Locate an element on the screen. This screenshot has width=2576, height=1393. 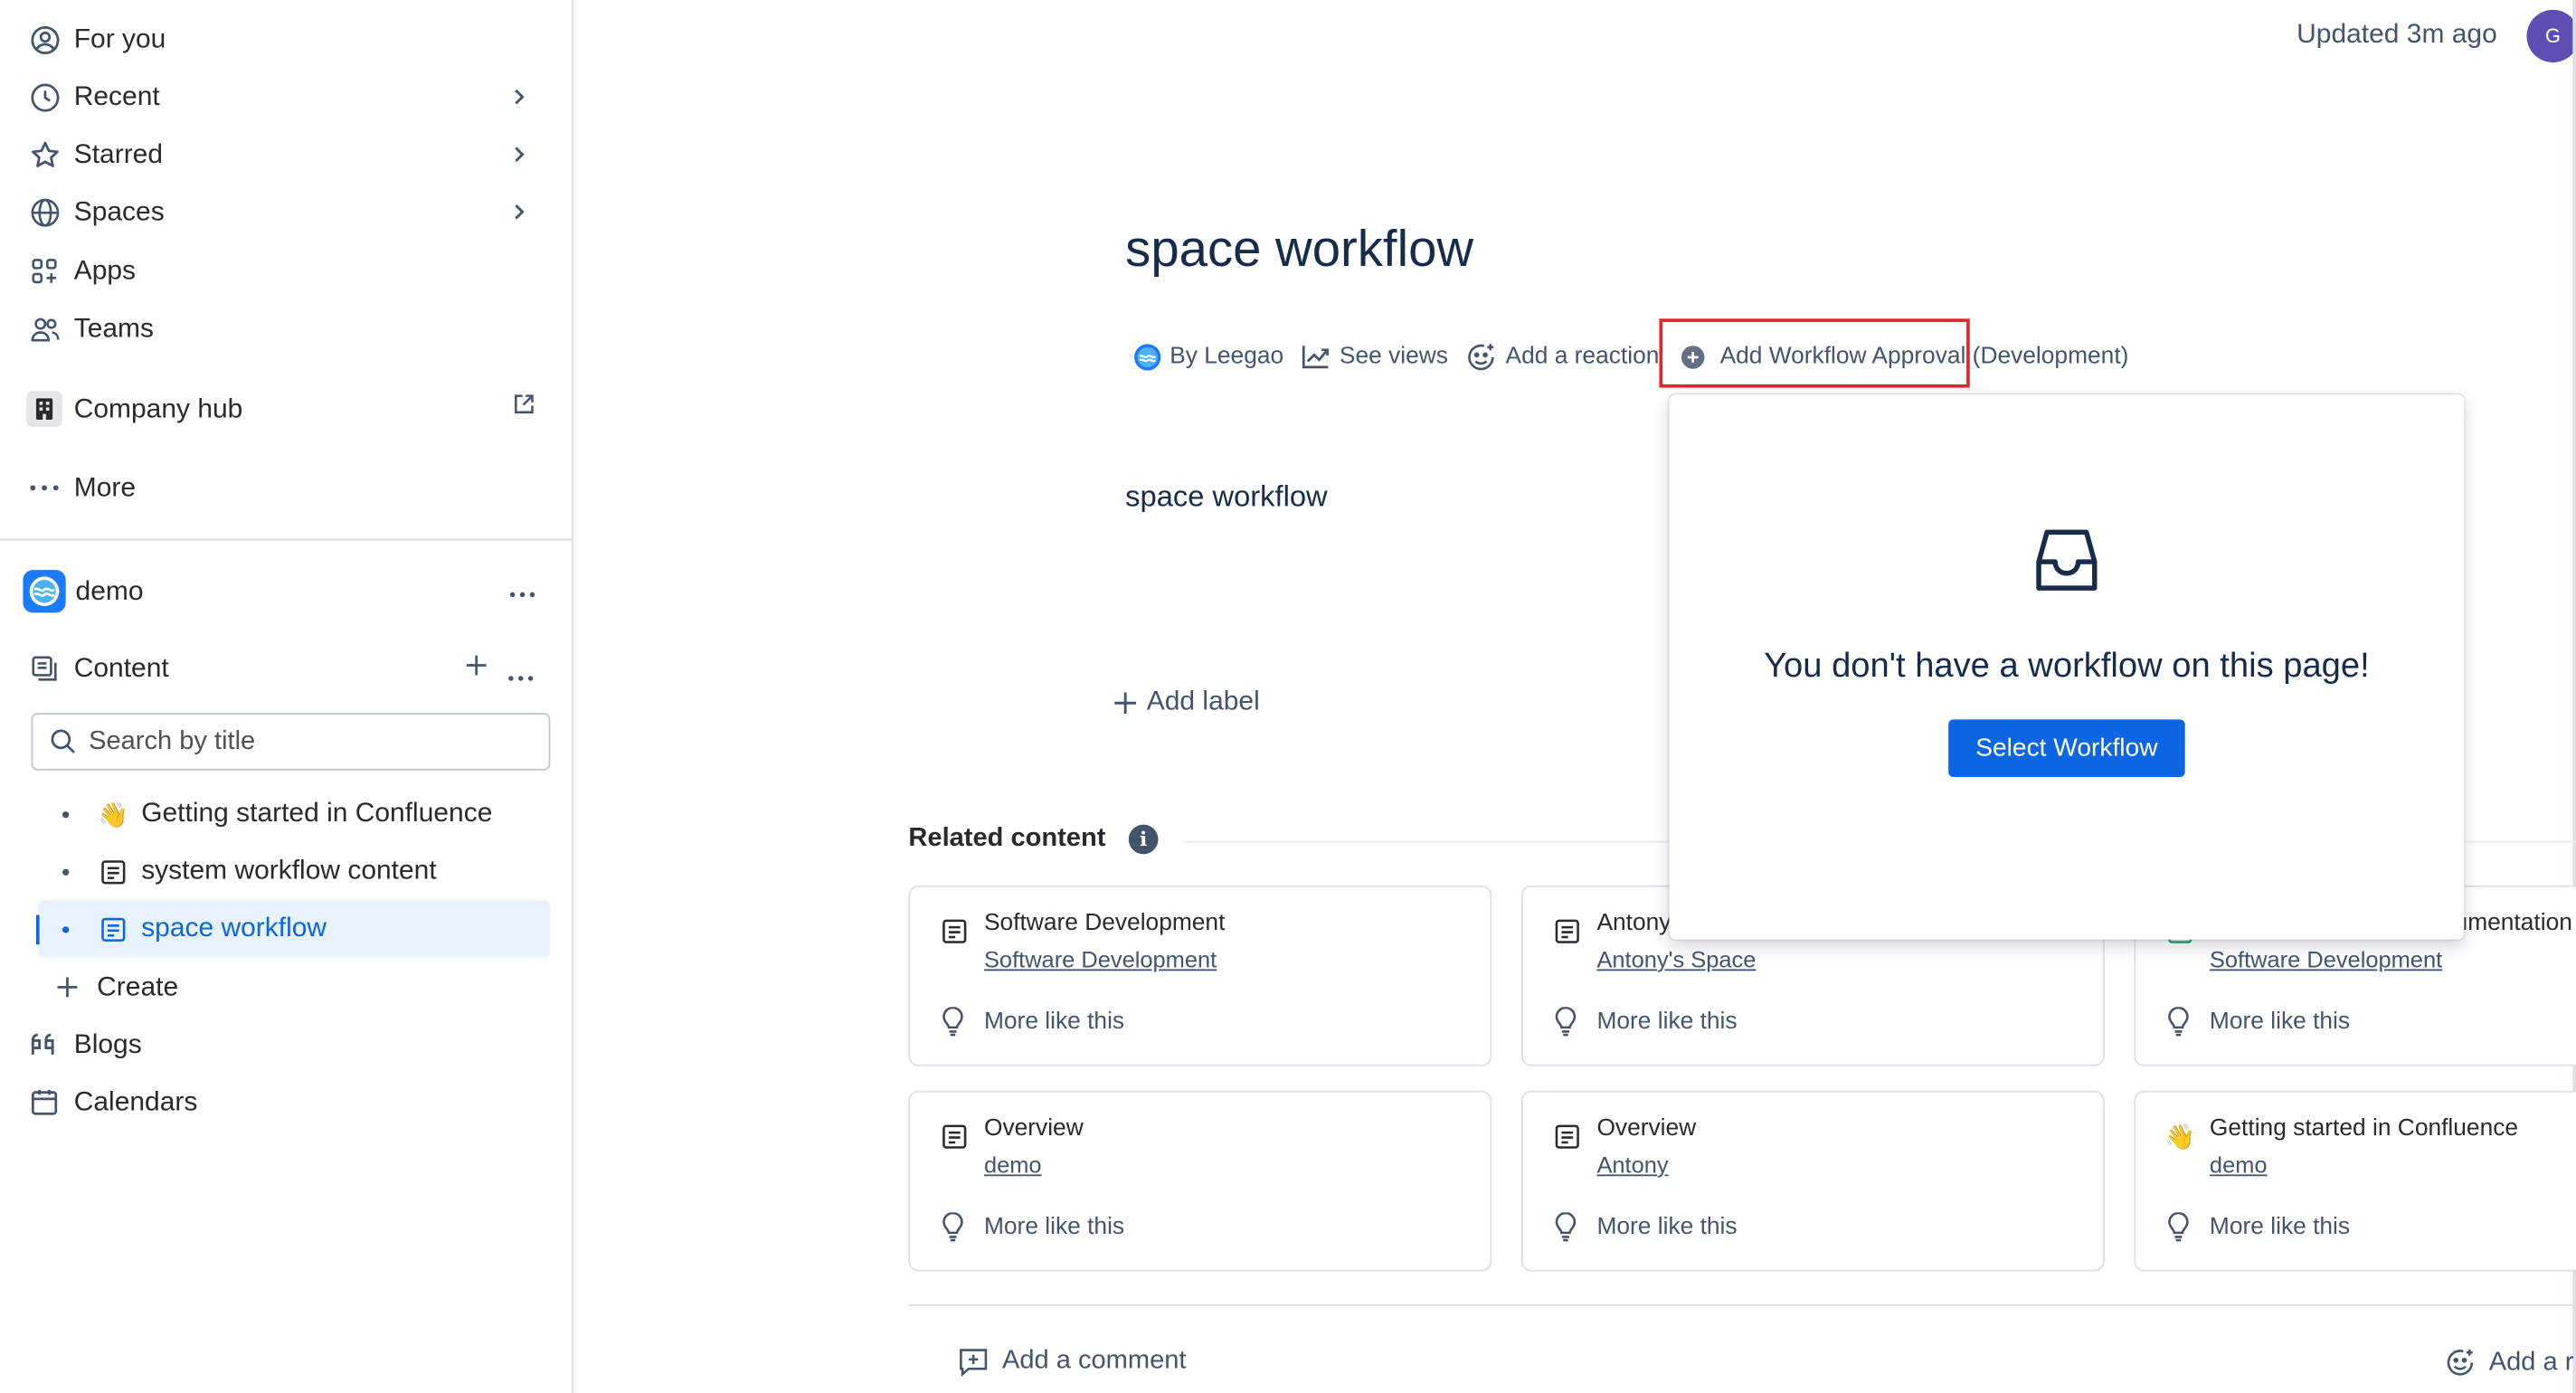
nav-teams: Teams is located at coordinates (287, 328).